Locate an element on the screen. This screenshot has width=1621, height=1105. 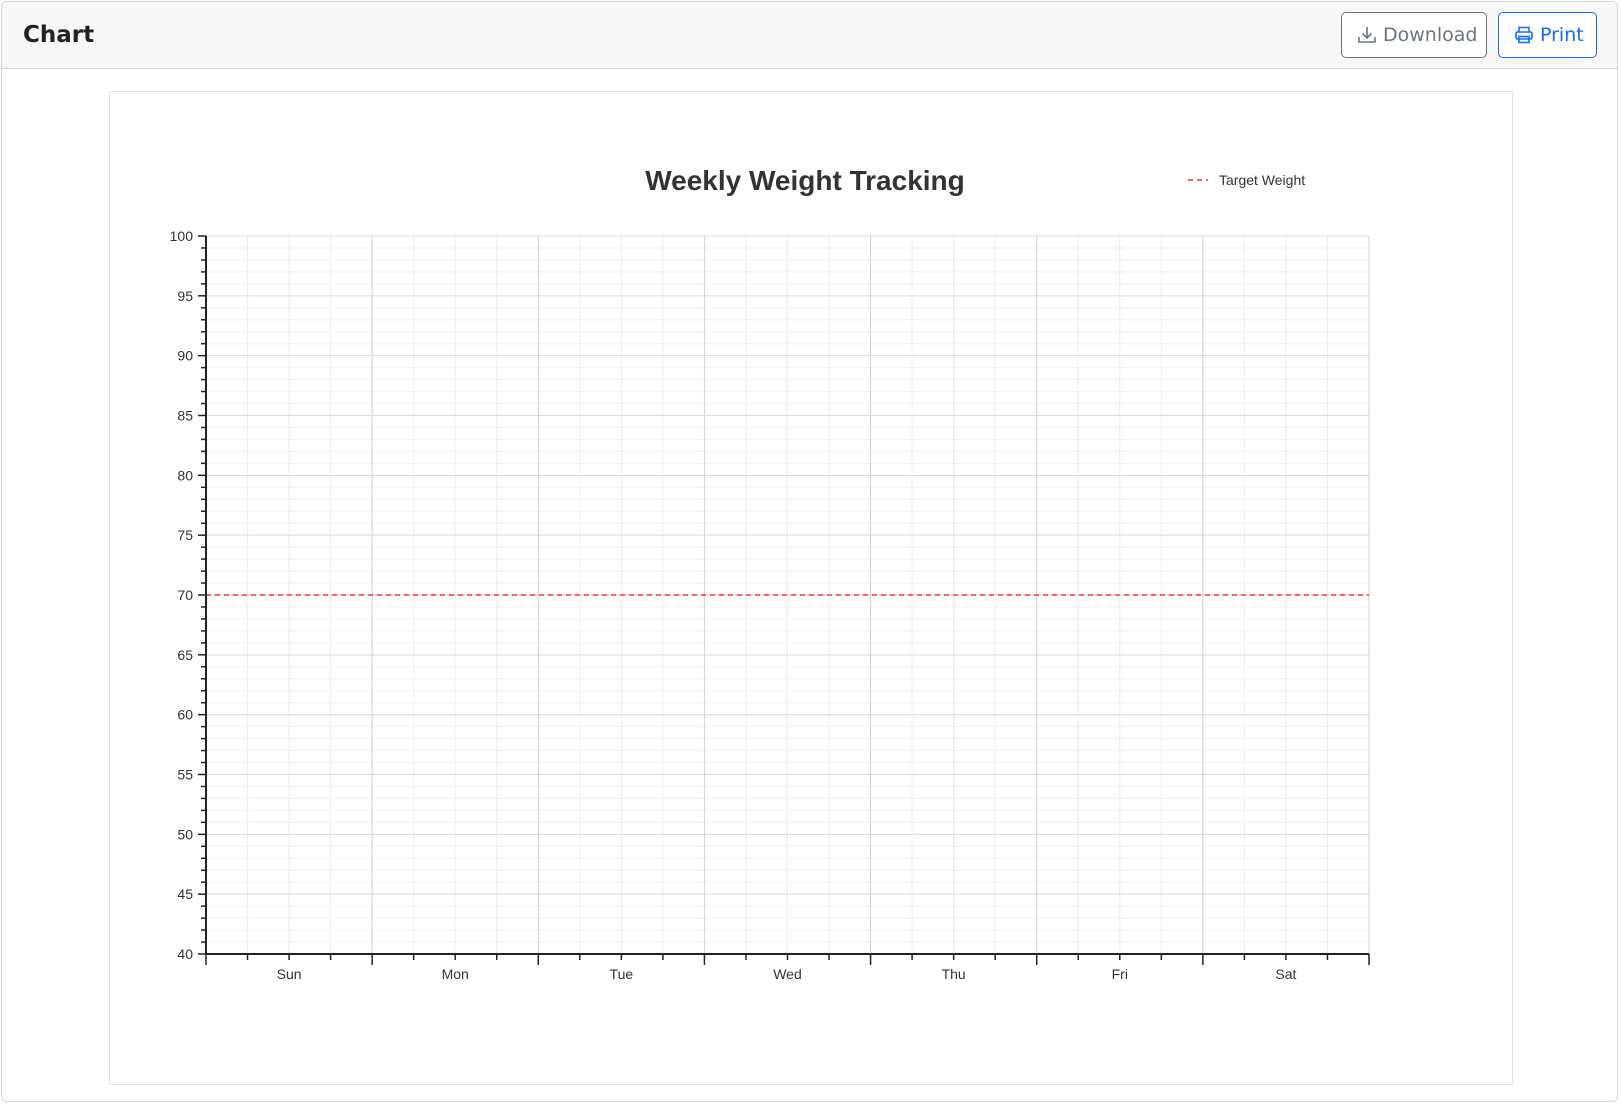
x-tick-label: Wed is located at coordinates (787, 974).